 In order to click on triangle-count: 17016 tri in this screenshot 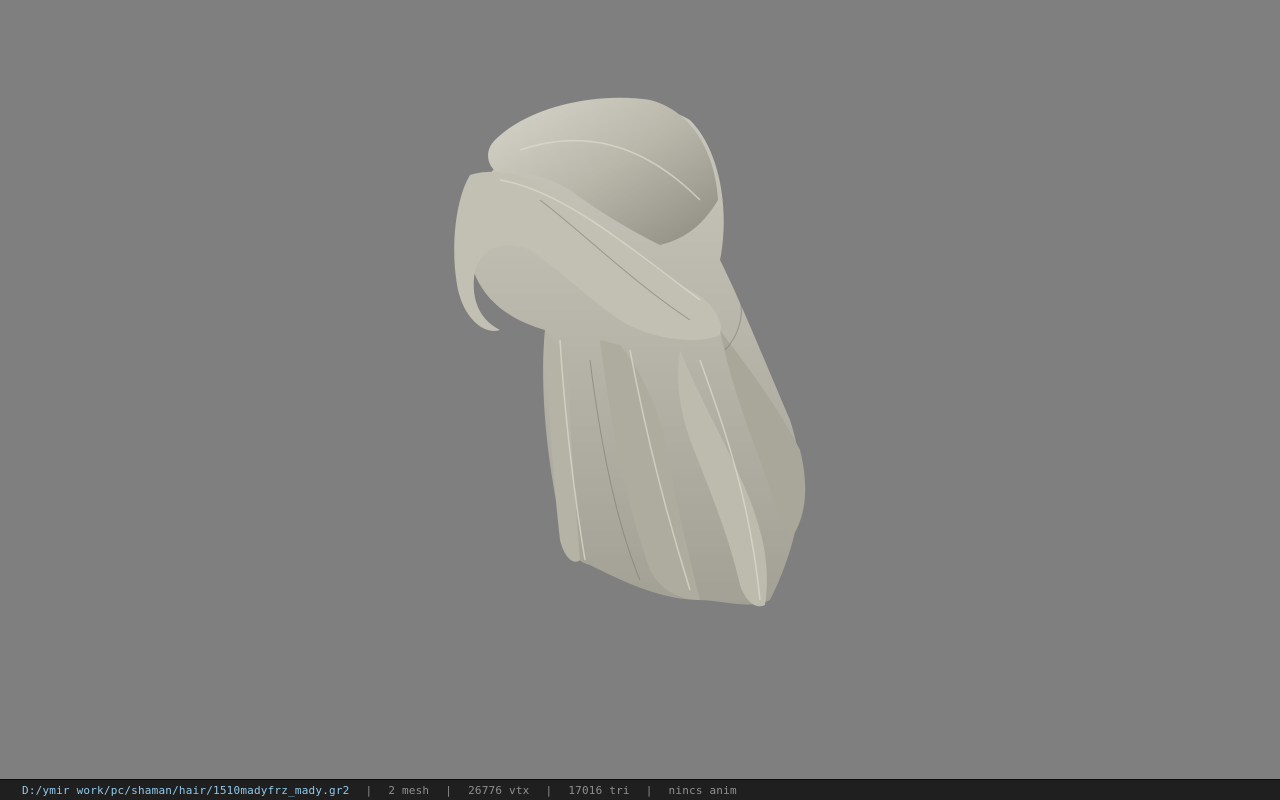, I will do `click(599, 790)`.